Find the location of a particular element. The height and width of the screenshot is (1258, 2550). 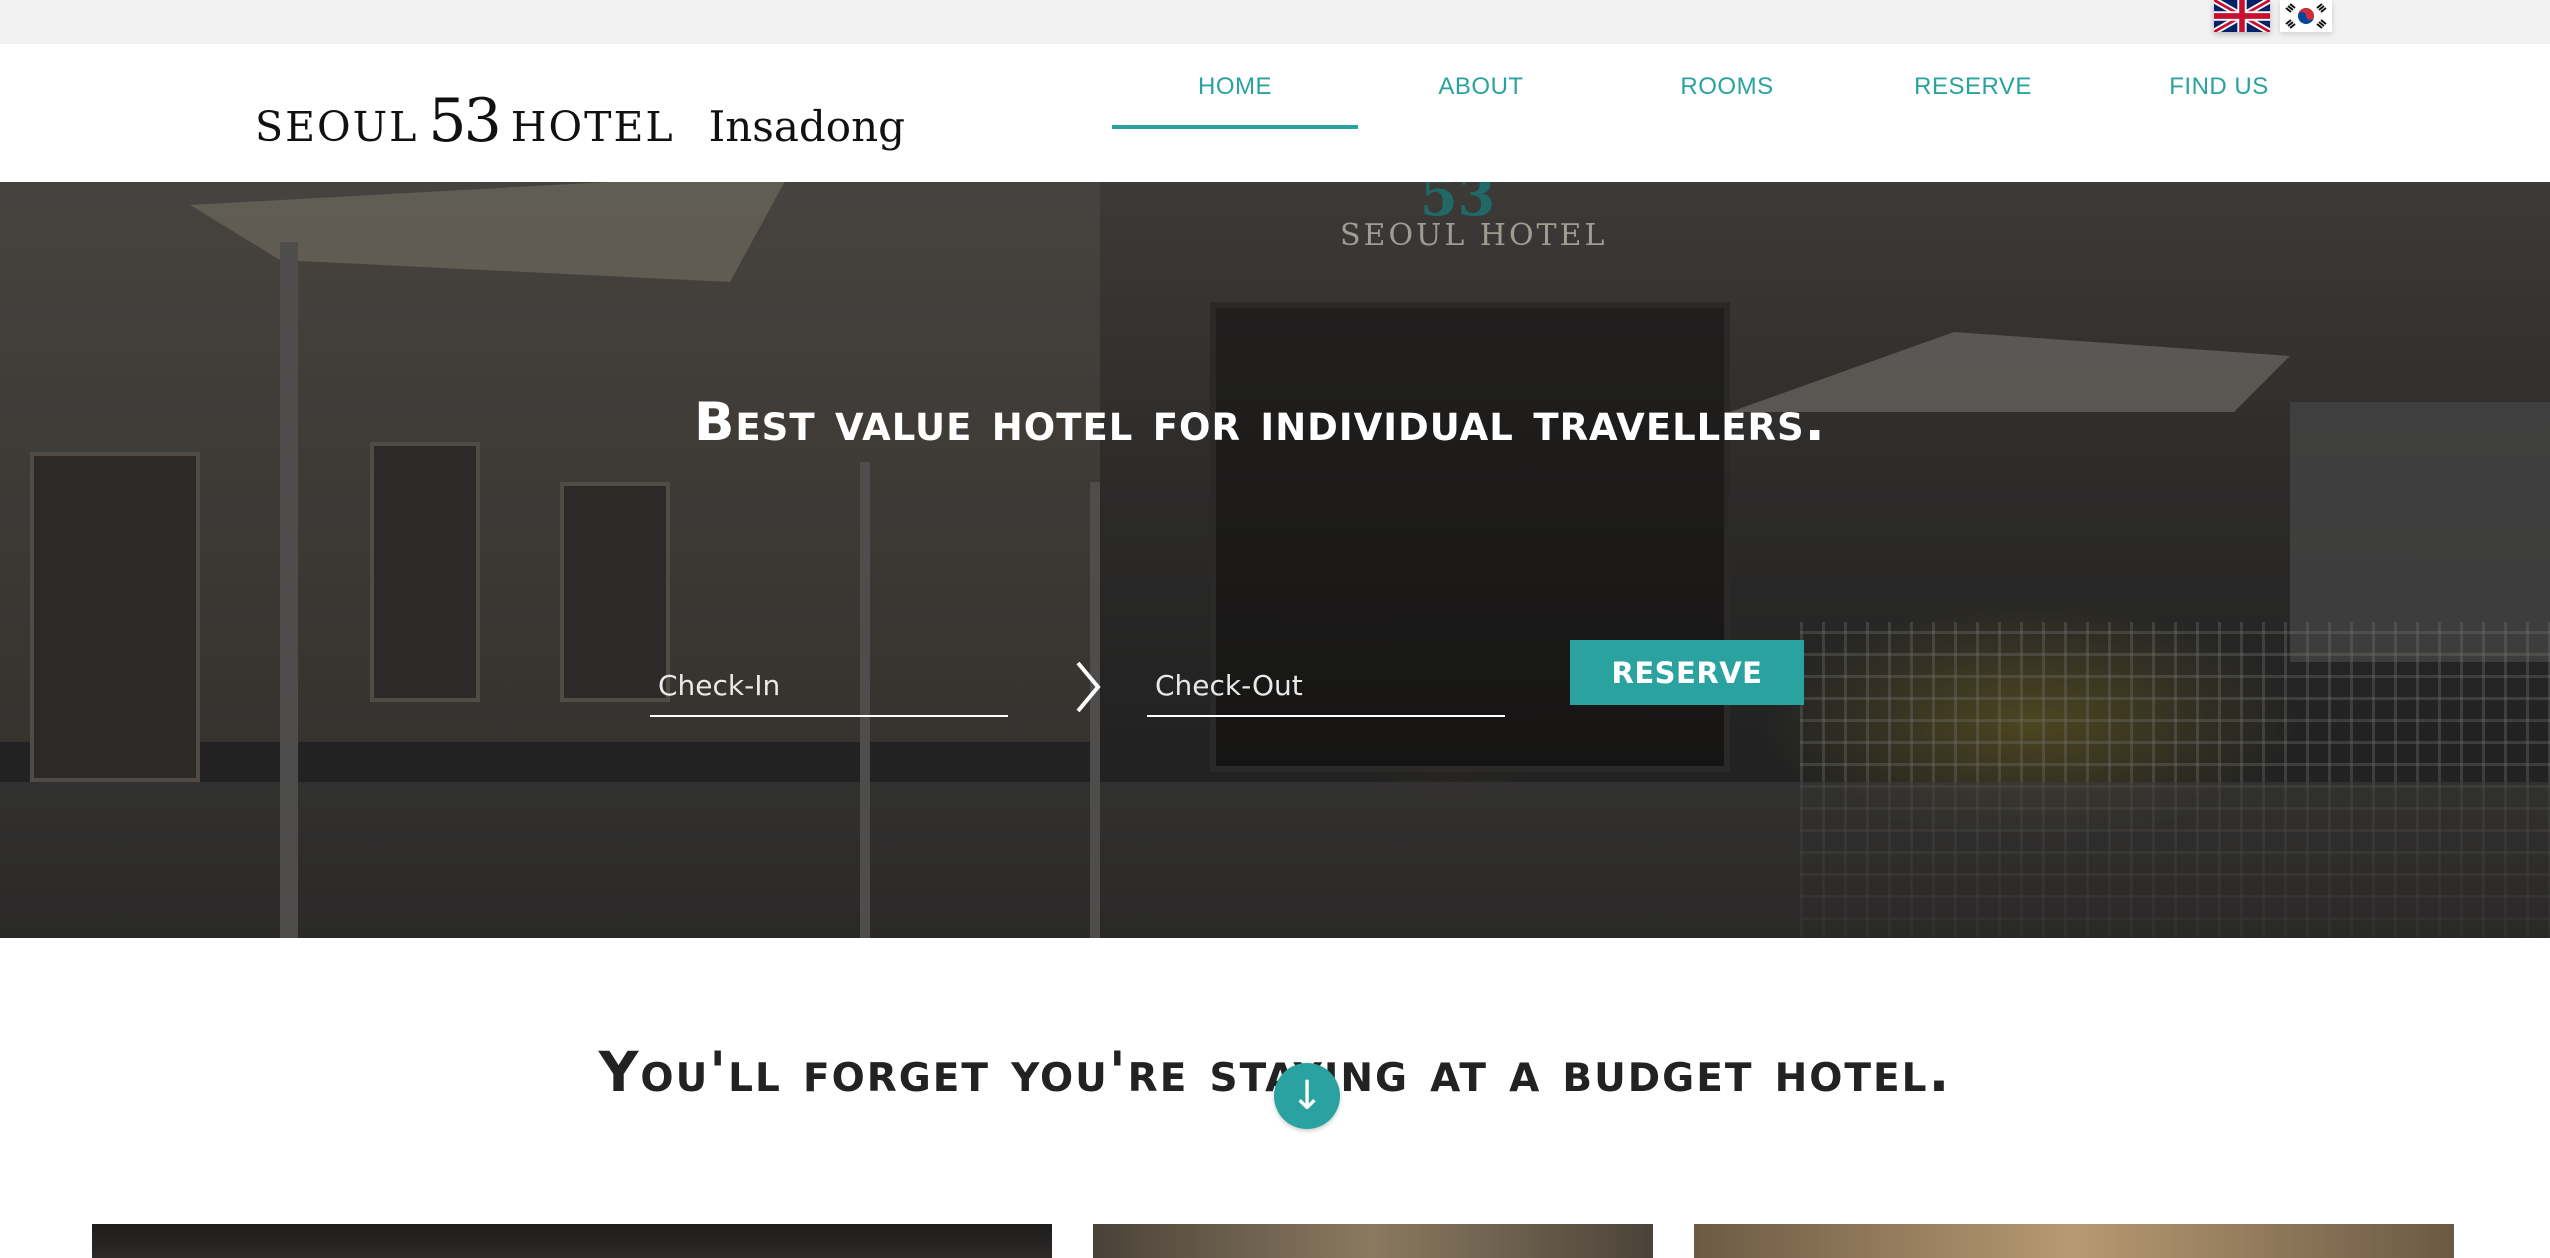

reserve-button: RESERVE is located at coordinates (1687, 672).